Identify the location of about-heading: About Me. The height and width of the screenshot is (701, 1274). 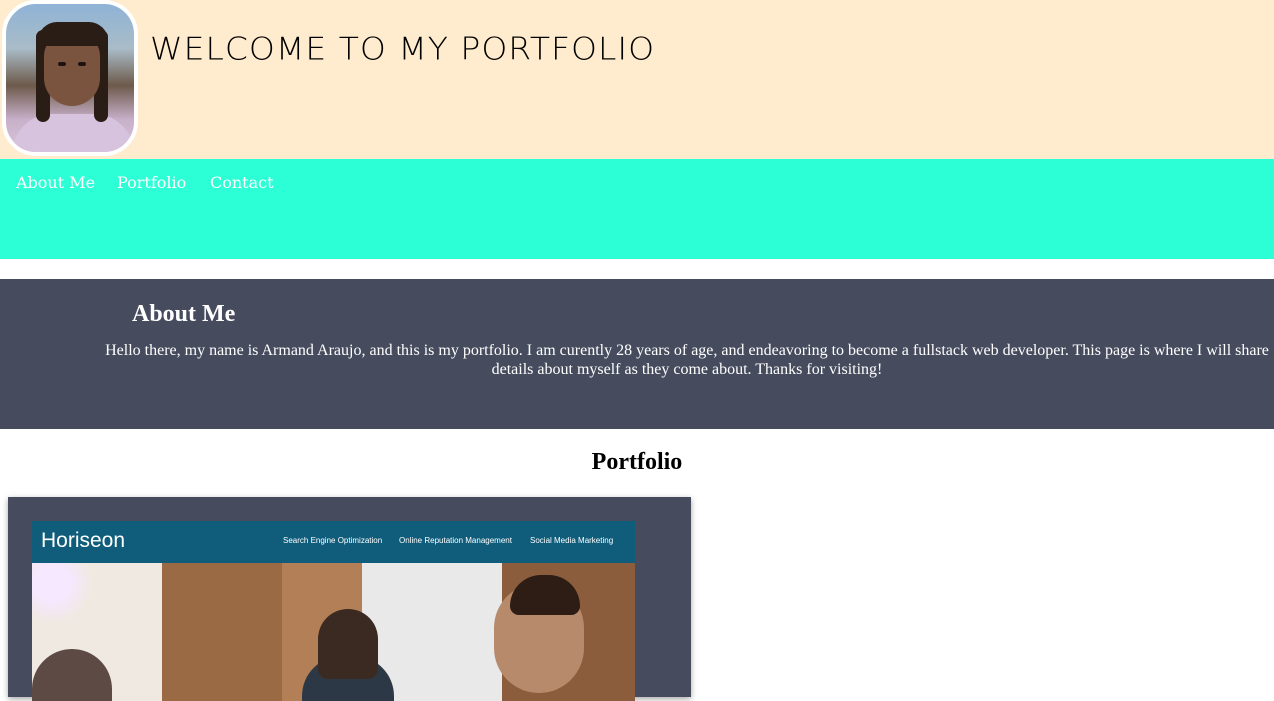
(184, 314).